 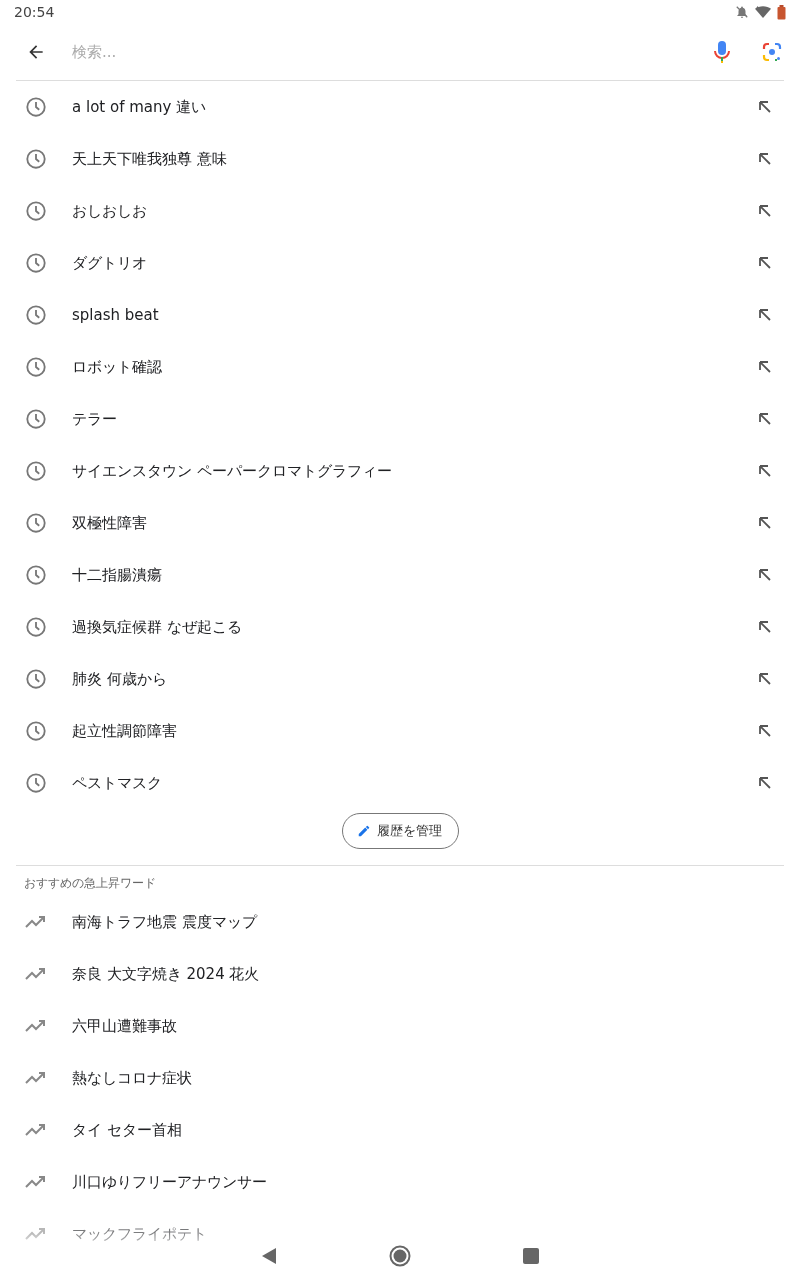 What do you see at coordinates (400, 211) in the screenshot?
I see `history-item: おしおしお` at bounding box center [400, 211].